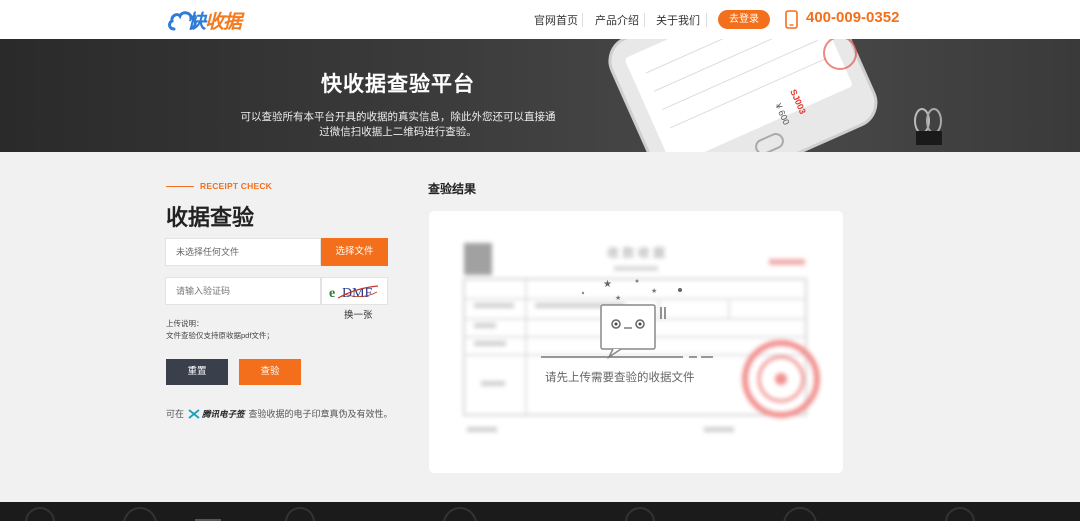 This screenshot has height=521, width=1080. What do you see at coordinates (852, 17) in the screenshot?
I see `hotline-number: 400-009-0352` at bounding box center [852, 17].